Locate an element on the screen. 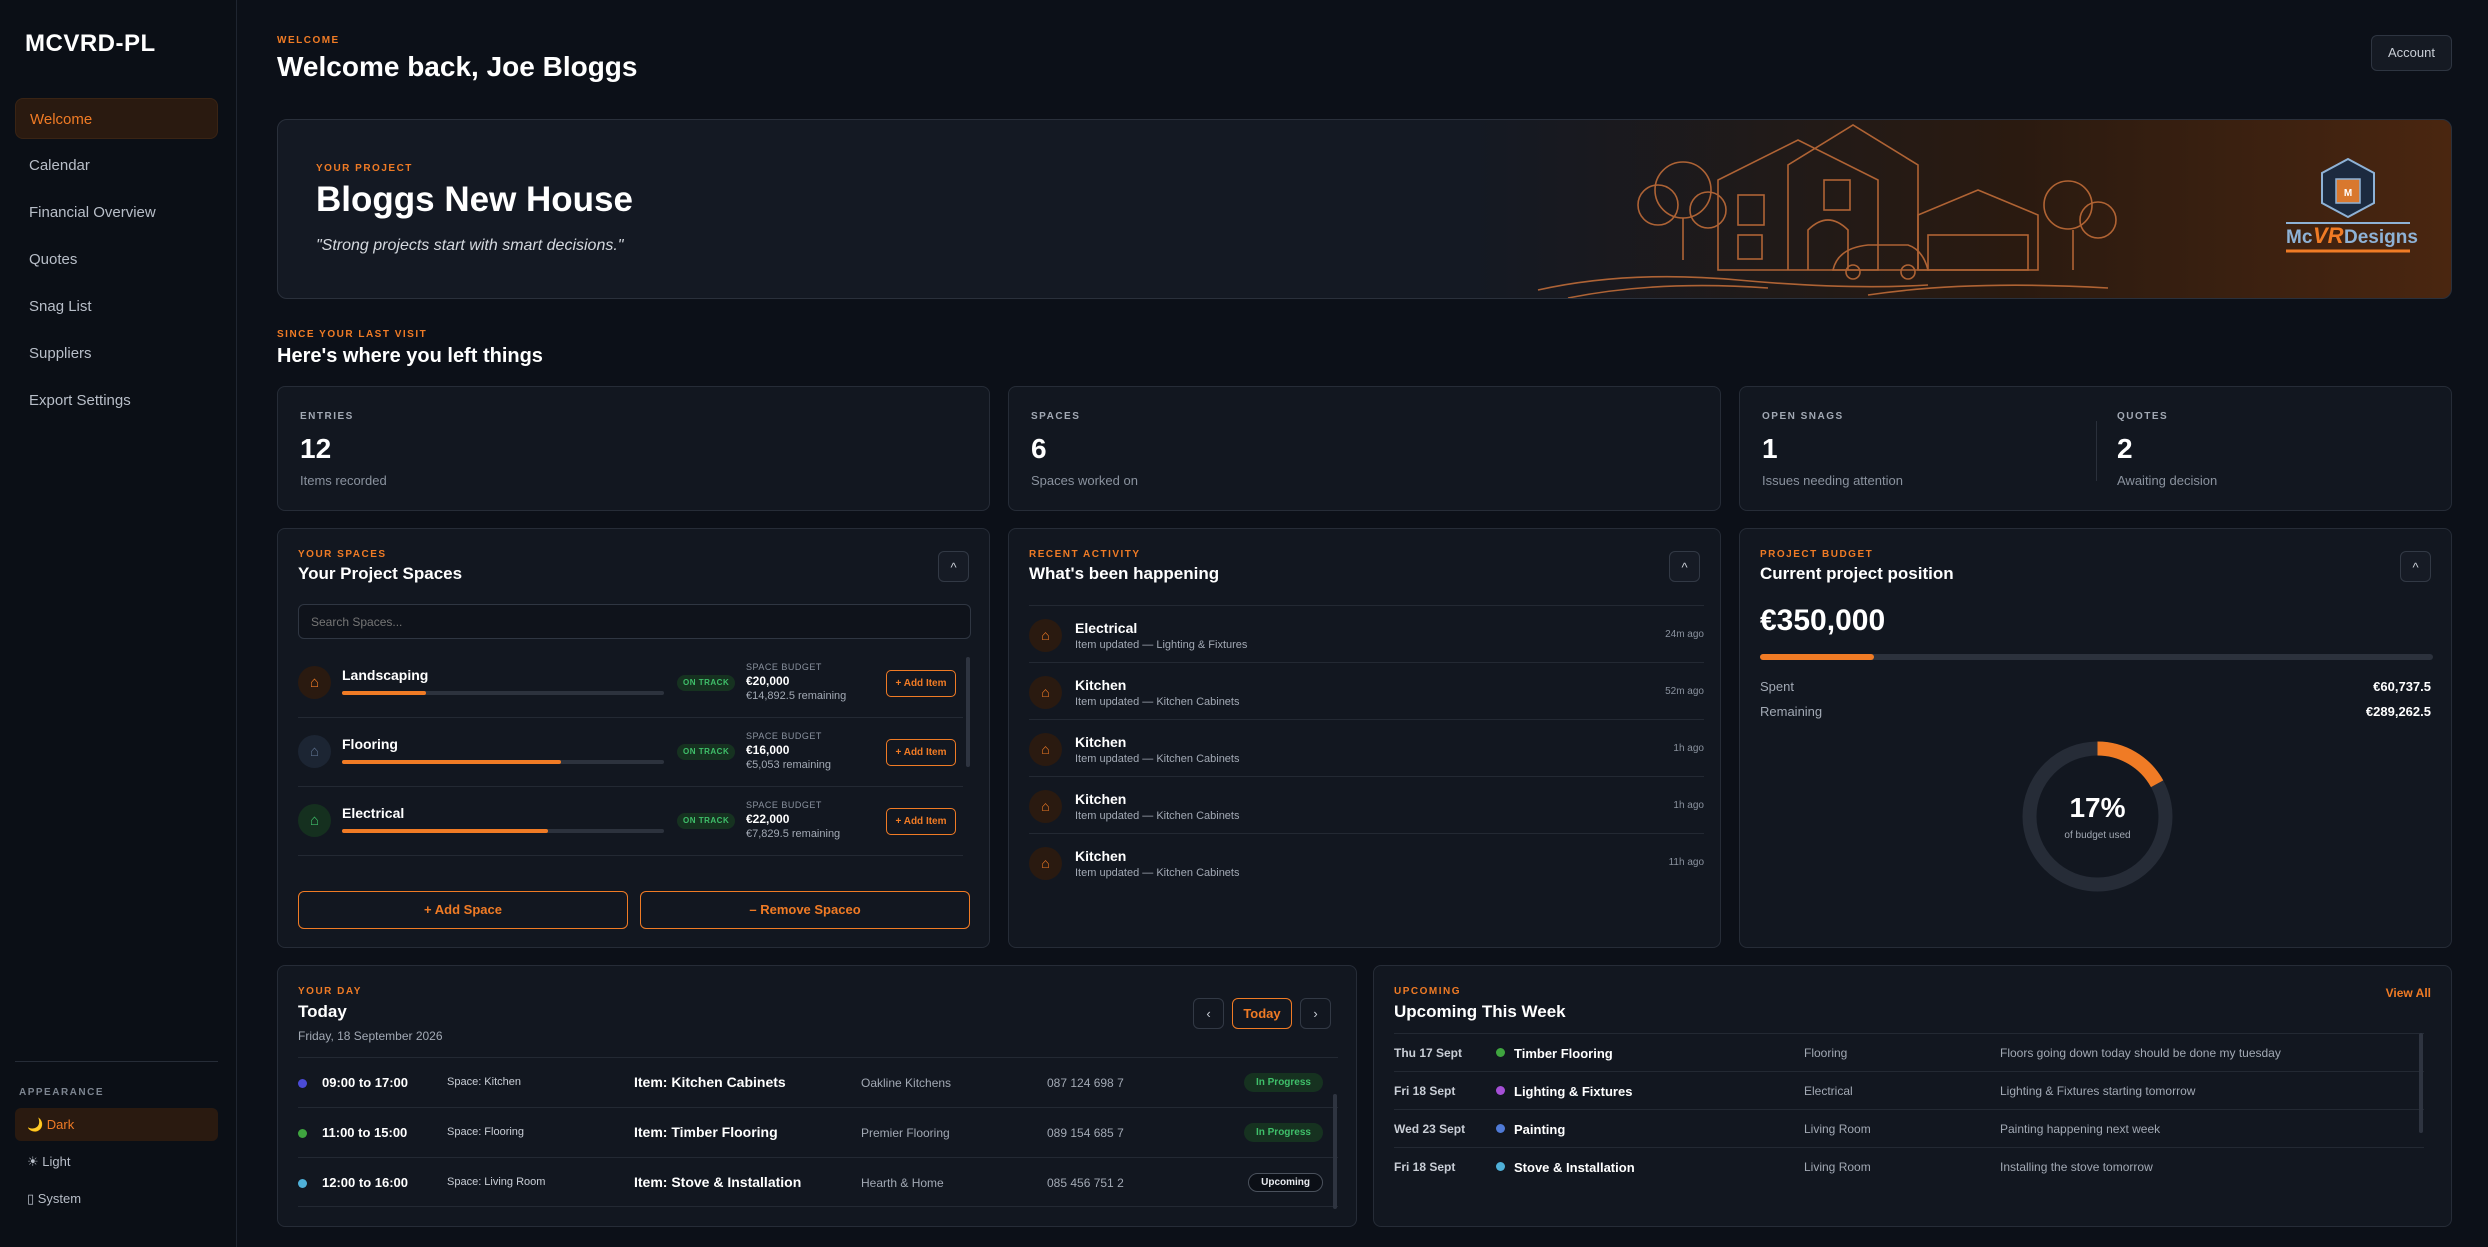 The width and height of the screenshot is (2488, 1247). page-title: Welcome back, Joe Bloggs is located at coordinates (457, 66).